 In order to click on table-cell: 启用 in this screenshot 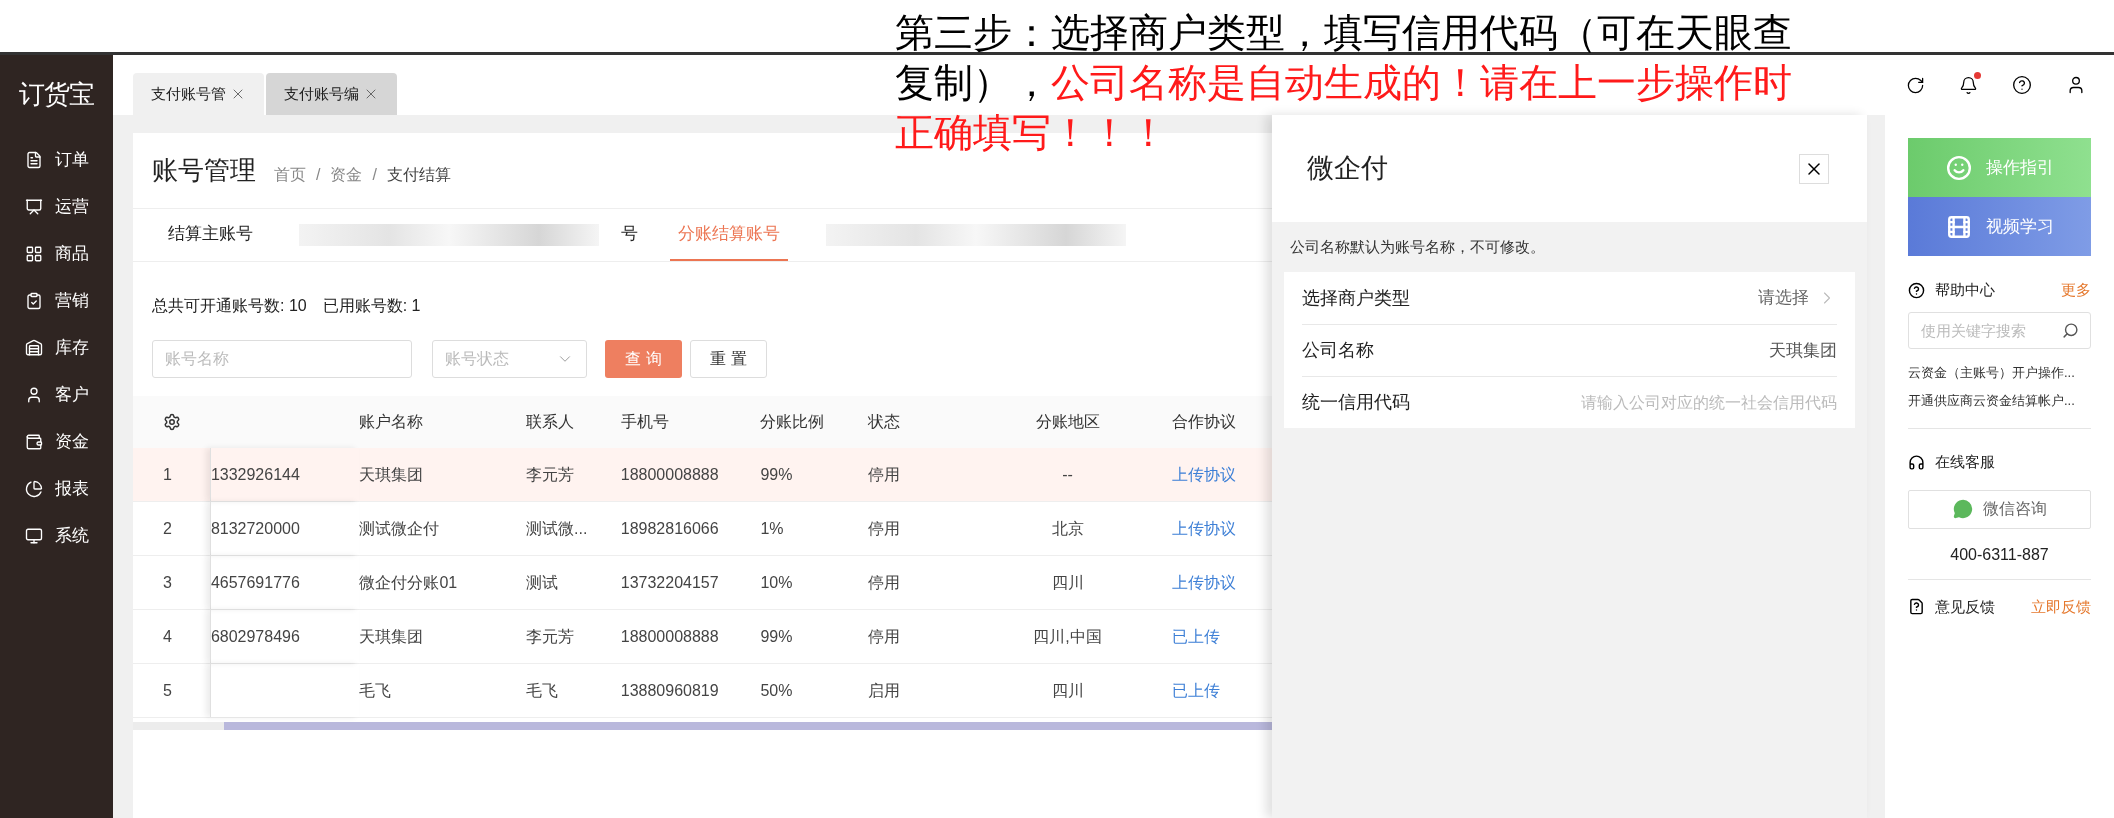, I will do `click(884, 690)`.